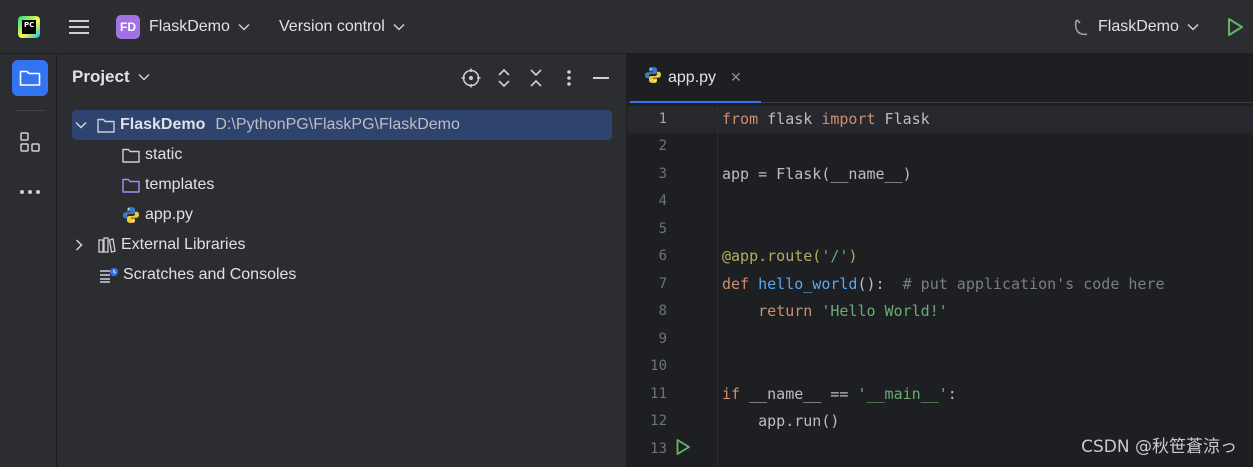 The height and width of the screenshot is (467, 1253). Describe the element at coordinates (662, 284) in the screenshot. I see `line-number: 7` at that location.